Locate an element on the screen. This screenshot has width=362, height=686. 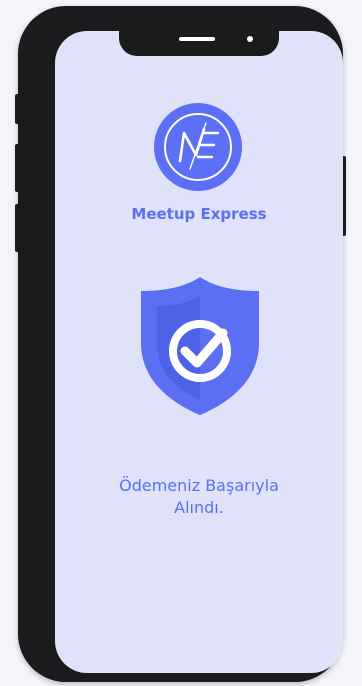
phone-volume-up-button is located at coordinates (17, 168).